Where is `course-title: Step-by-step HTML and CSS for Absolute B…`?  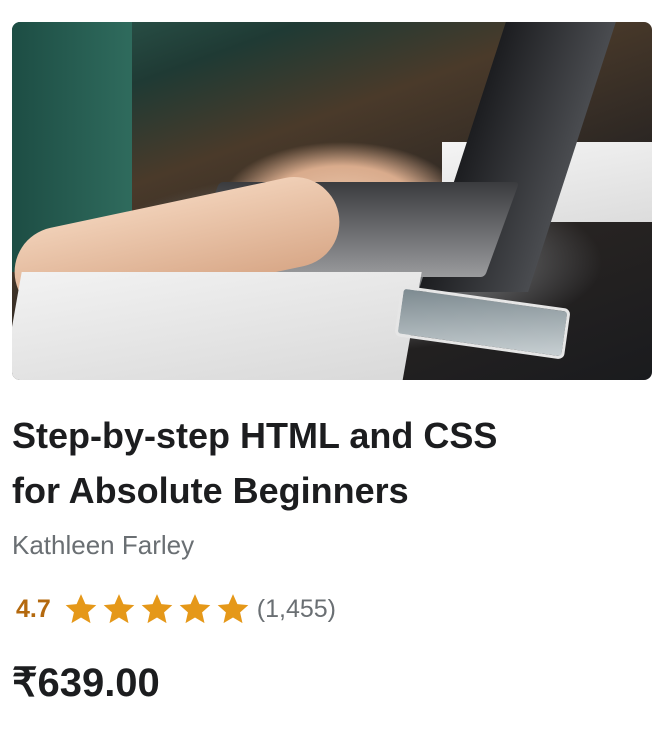 course-title: Step-by-step HTML and CSS for Absolute B… is located at coordinates (332, 463).